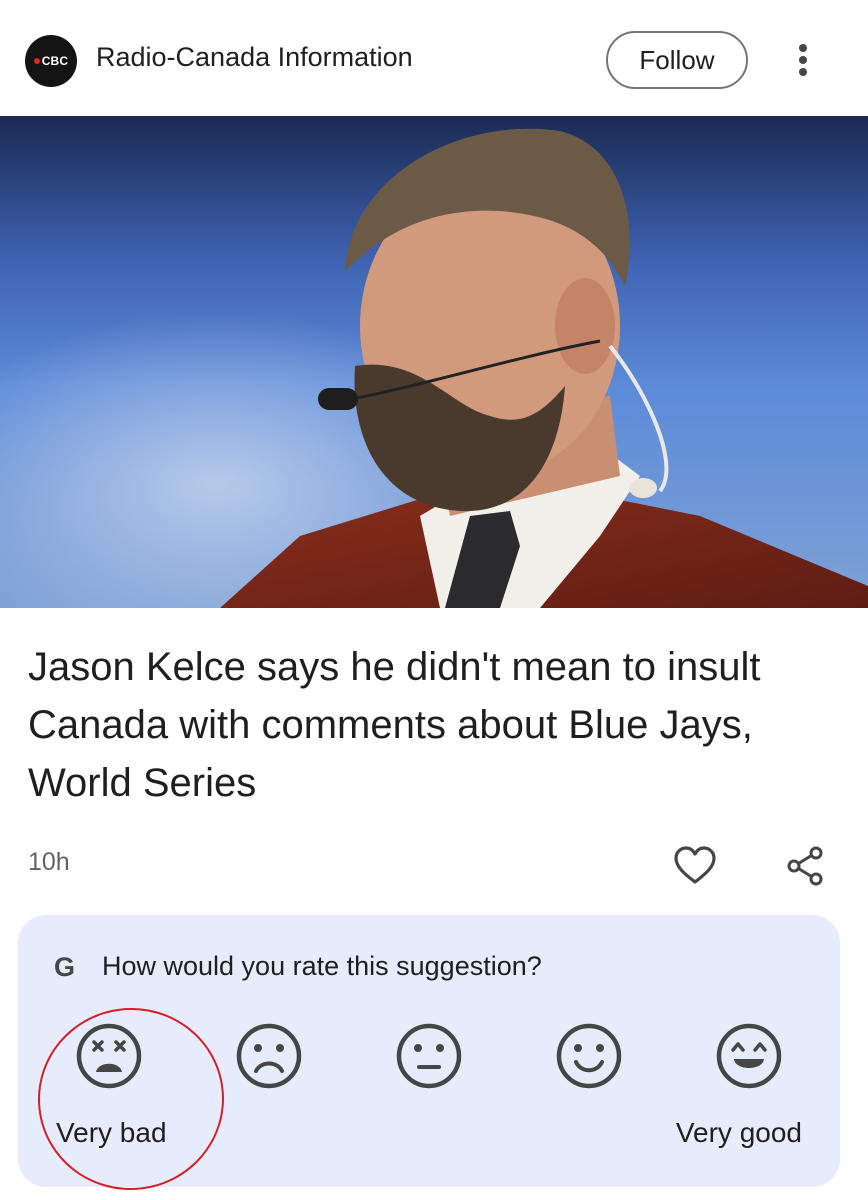 The width and height of the screenshot is (868, 1200). I want to click on article-header: CBC Radio-Canada Information Follow, so click(434, 58).